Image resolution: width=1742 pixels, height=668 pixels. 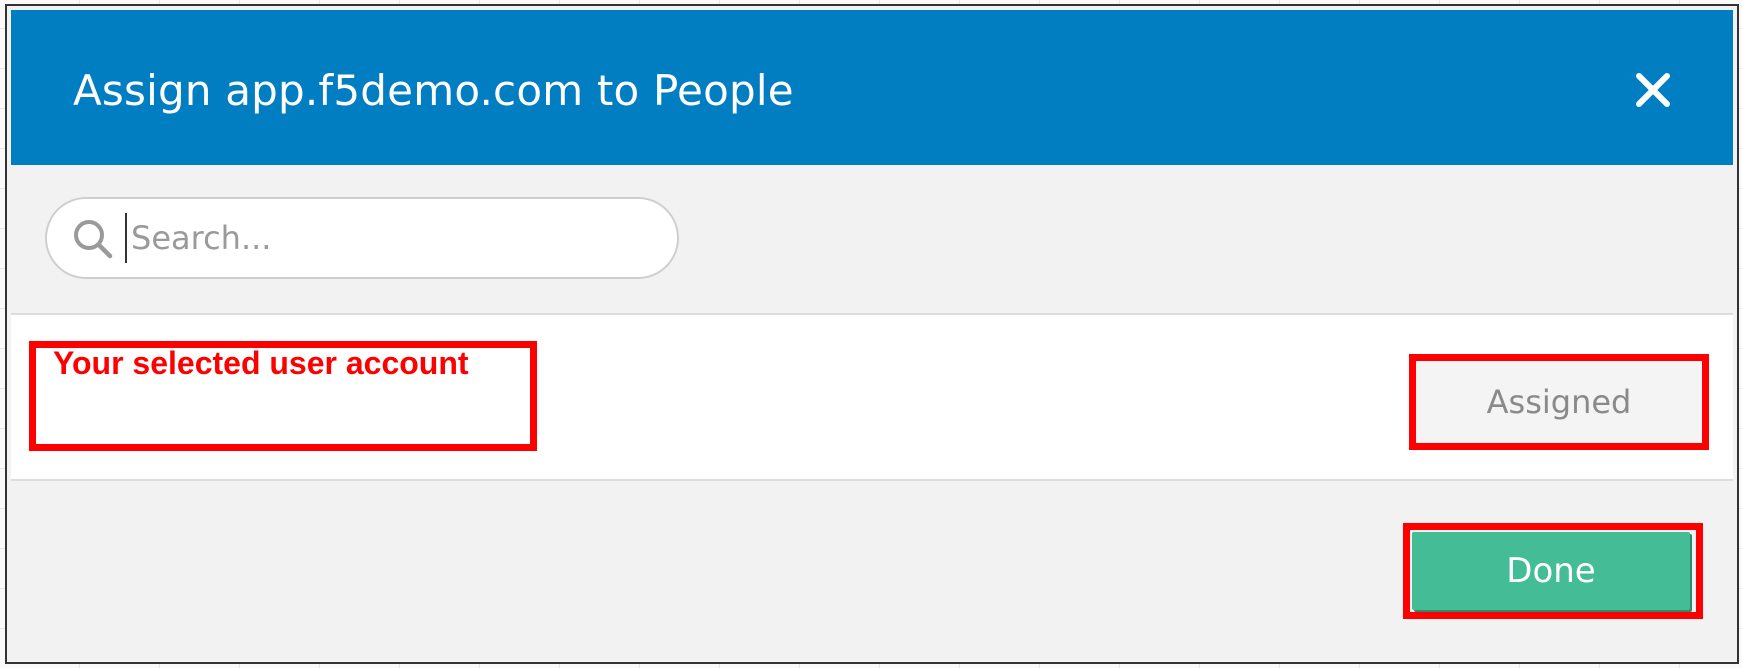 What do you see at coordinates (388, 238) in the screenshot?
I see `search-input` at bounding box center [388, 238].